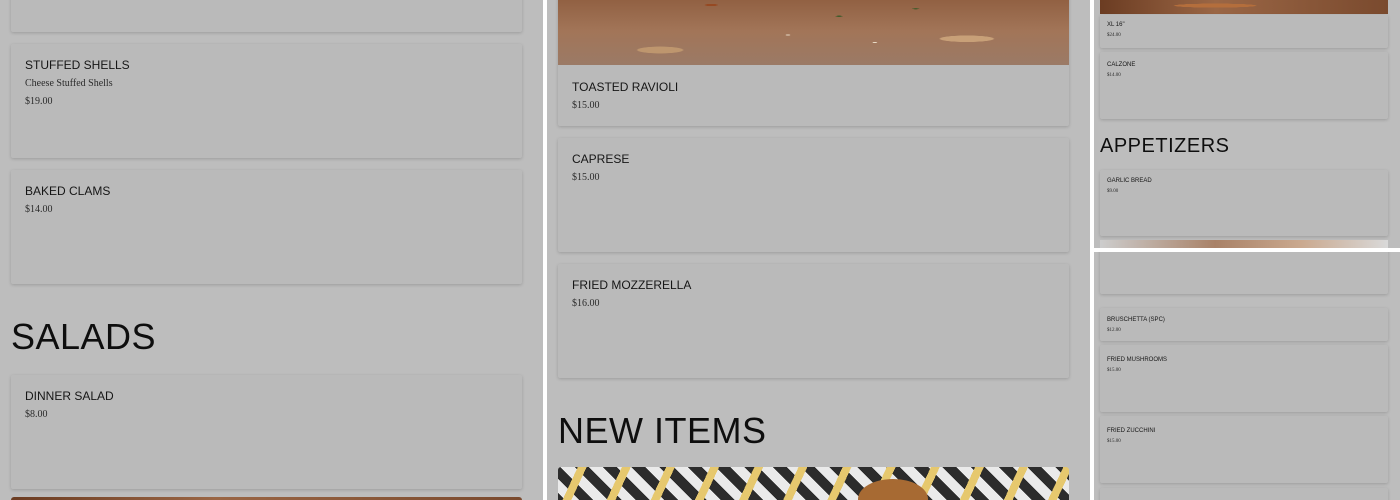  I want to click on appetizer-photo, so click(1244, 244).